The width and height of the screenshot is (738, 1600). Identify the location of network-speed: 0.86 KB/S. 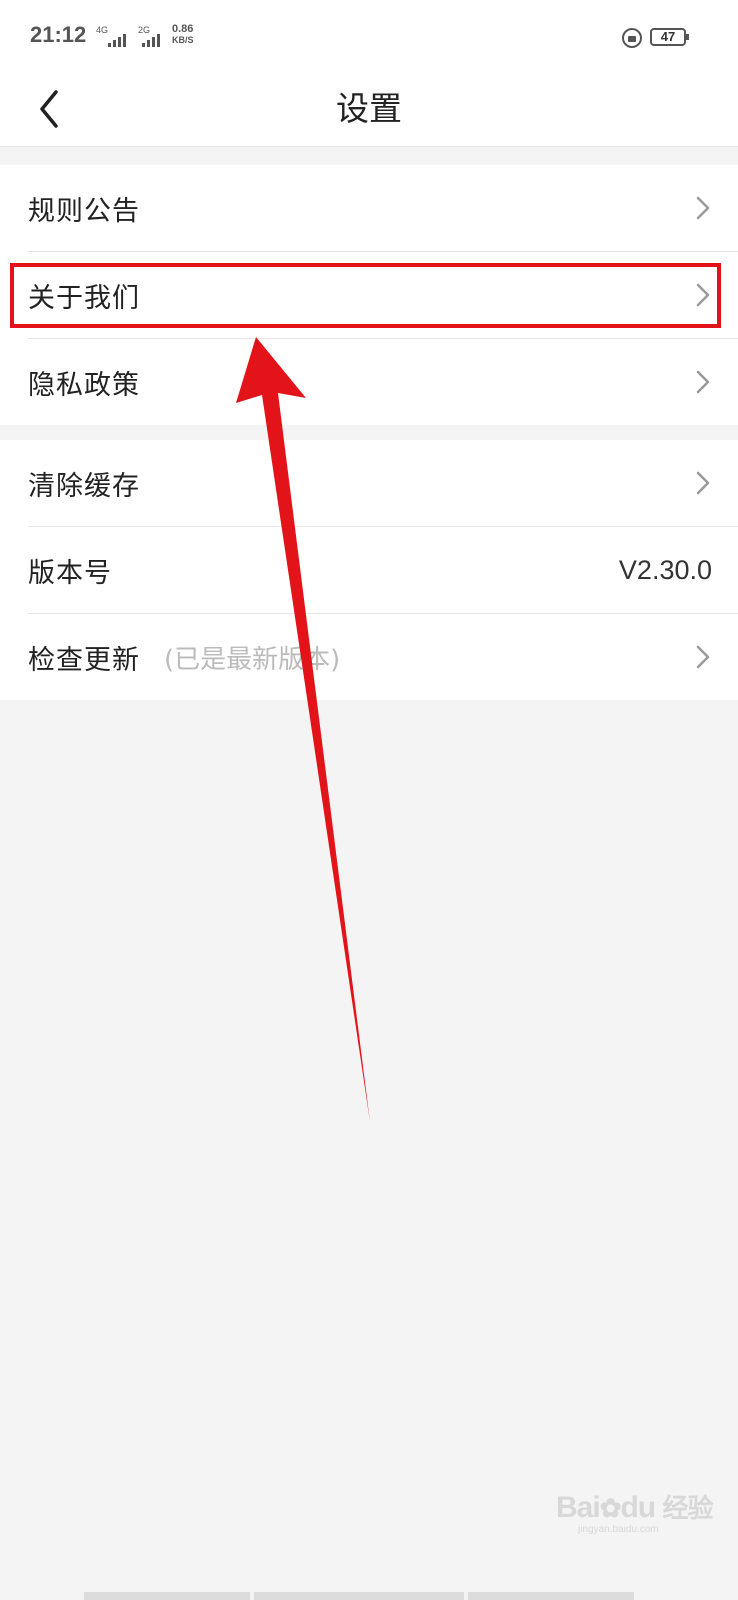
(183, 35).